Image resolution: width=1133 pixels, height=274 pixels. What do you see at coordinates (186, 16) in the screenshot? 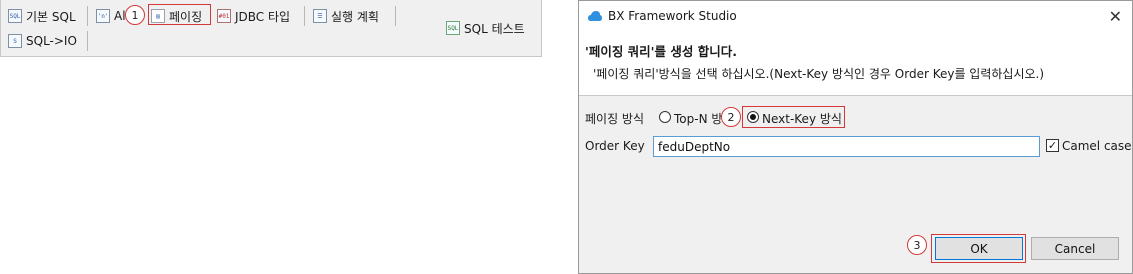
I see `paging-label: 페이징` at bounding box center [186, 16].